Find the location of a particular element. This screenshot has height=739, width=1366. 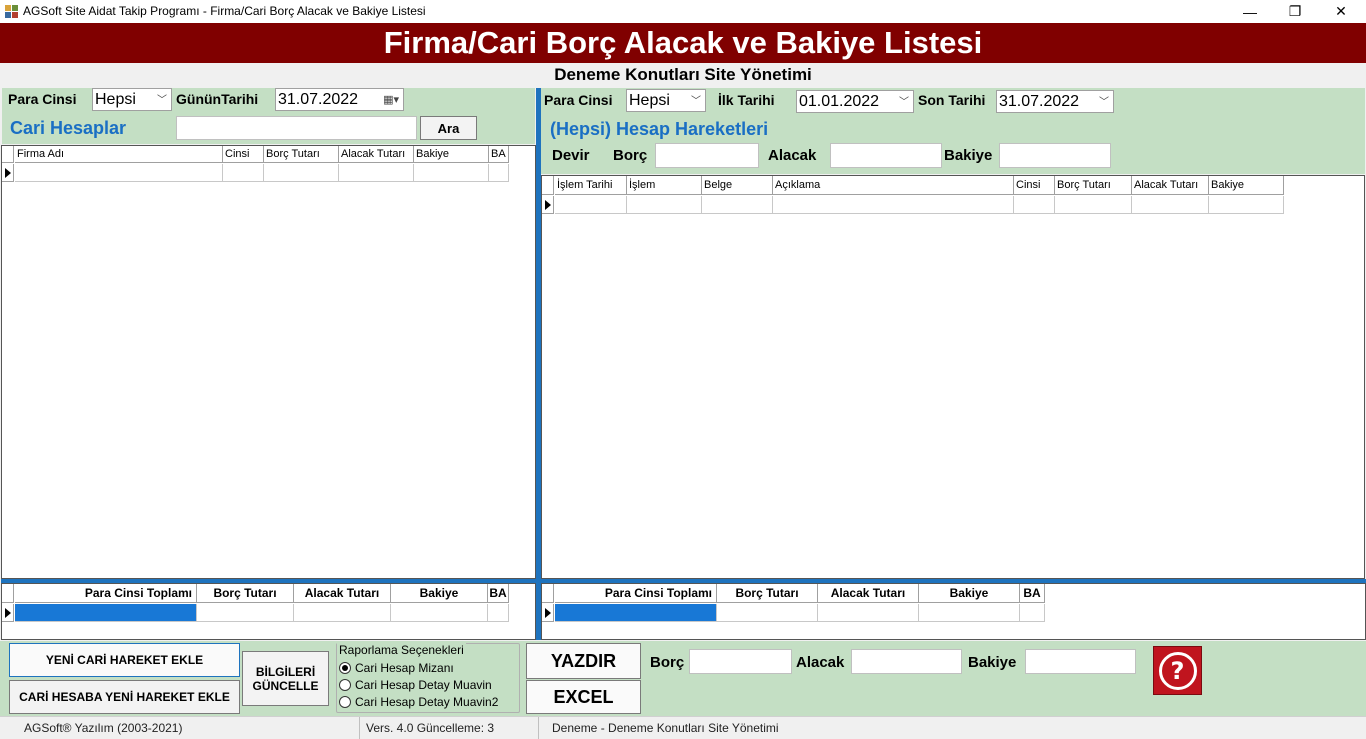

radio-empty-icon is located at coordinates (345, 685).